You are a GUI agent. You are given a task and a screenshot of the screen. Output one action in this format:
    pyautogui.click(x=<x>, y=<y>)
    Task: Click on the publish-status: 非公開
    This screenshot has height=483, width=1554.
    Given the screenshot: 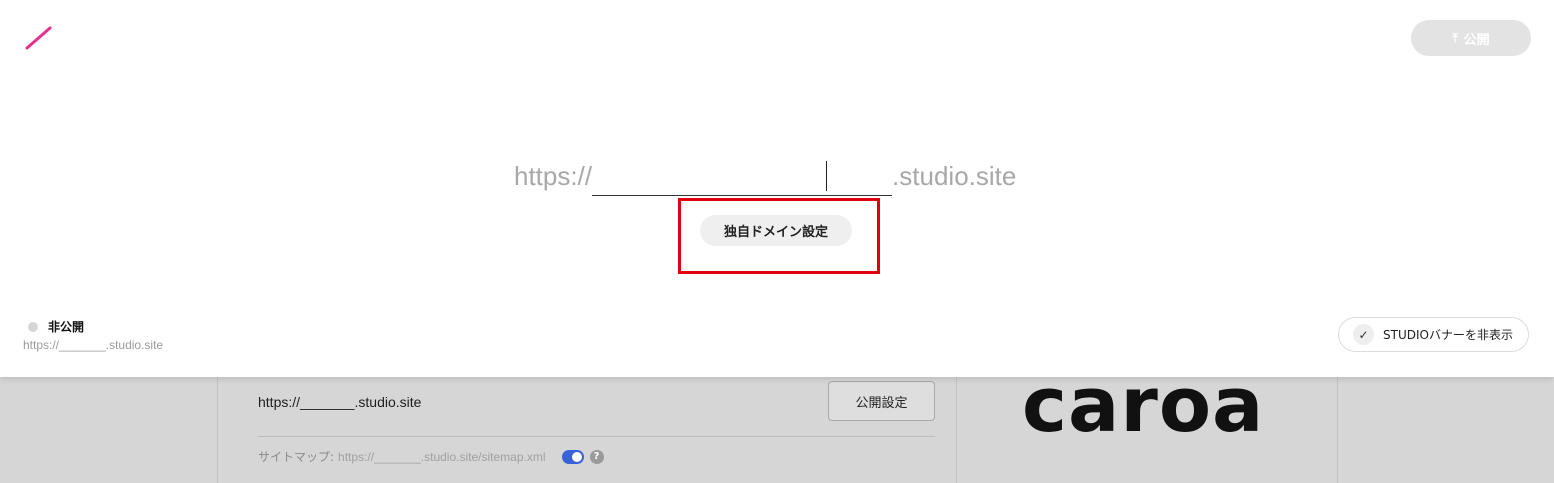 What is the action you would take?
    pyautogui.click(x=56, y=326)
    